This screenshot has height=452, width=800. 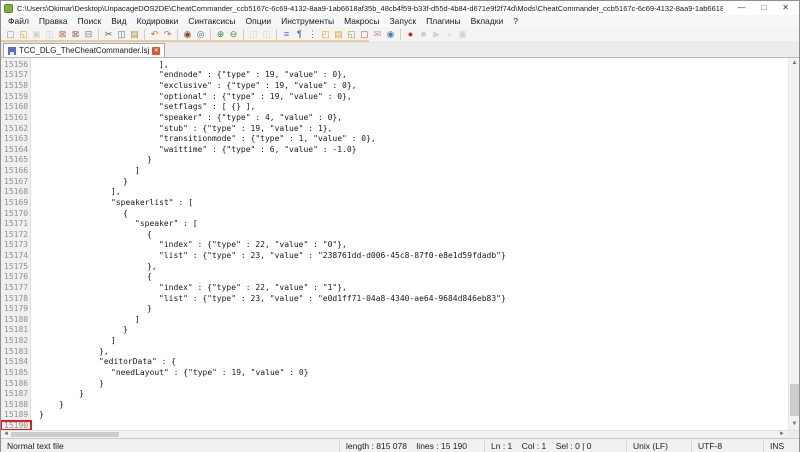 What do you see at coordinates (763, 8) in the screenshot?
I see `maximize-button: □` at bounding box center [763, 8].